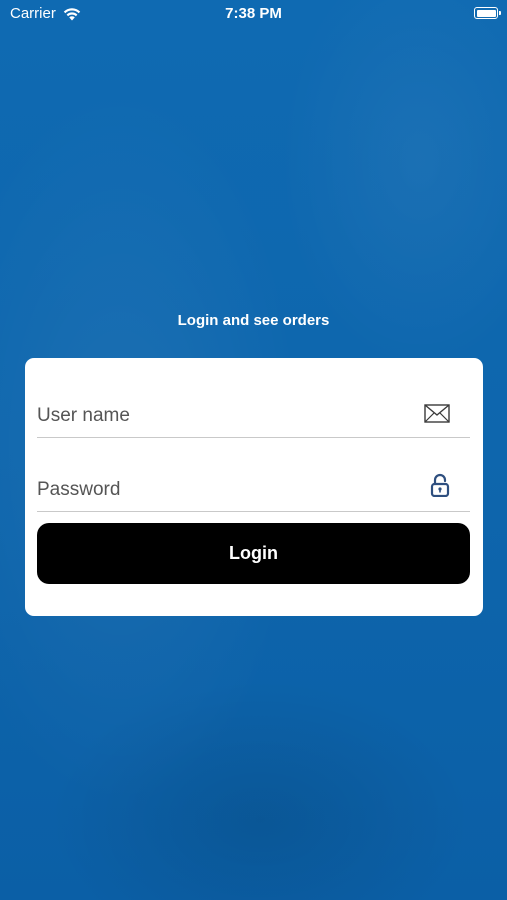 This screenshot has height=900, width=507. What do you see at coordinates (437, 413) in the screenshot?
I see `envelope-icon` at bounding box center [437, 413].